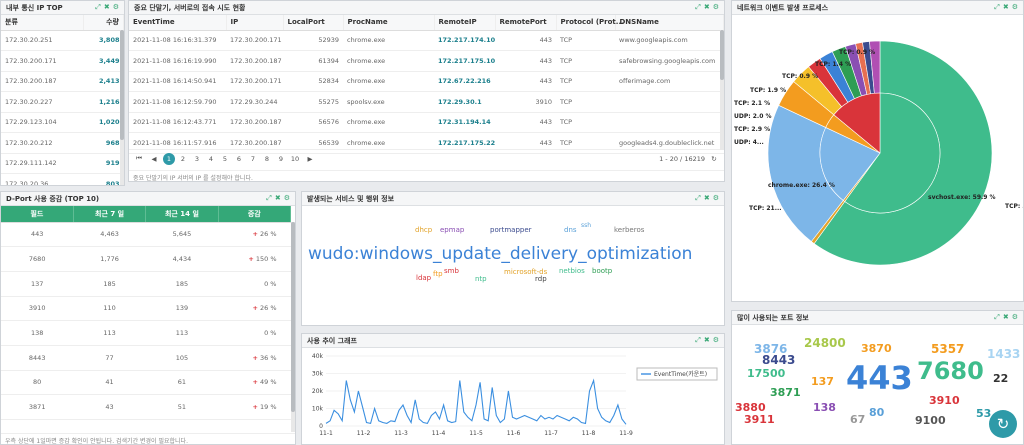 Image resolution: width=1024 pixels, height=445 pixels. What do you see at coordinates (438, 274) in the screenshot?
I see `service-word: ftp` at bounding box center [438, 274].